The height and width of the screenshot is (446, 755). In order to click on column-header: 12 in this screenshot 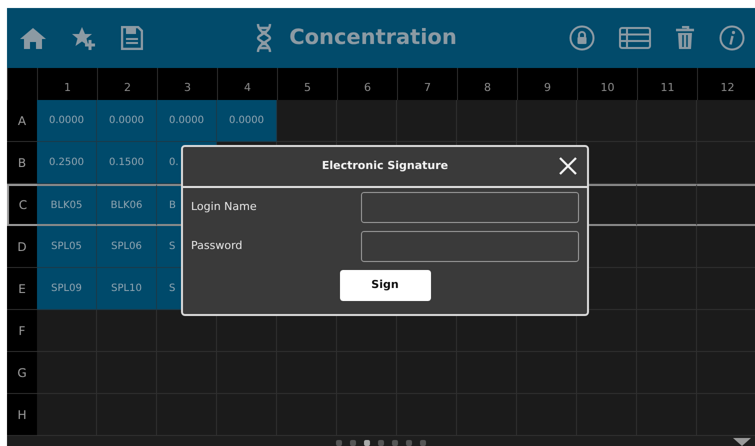, I will do `click(726, 84)`.